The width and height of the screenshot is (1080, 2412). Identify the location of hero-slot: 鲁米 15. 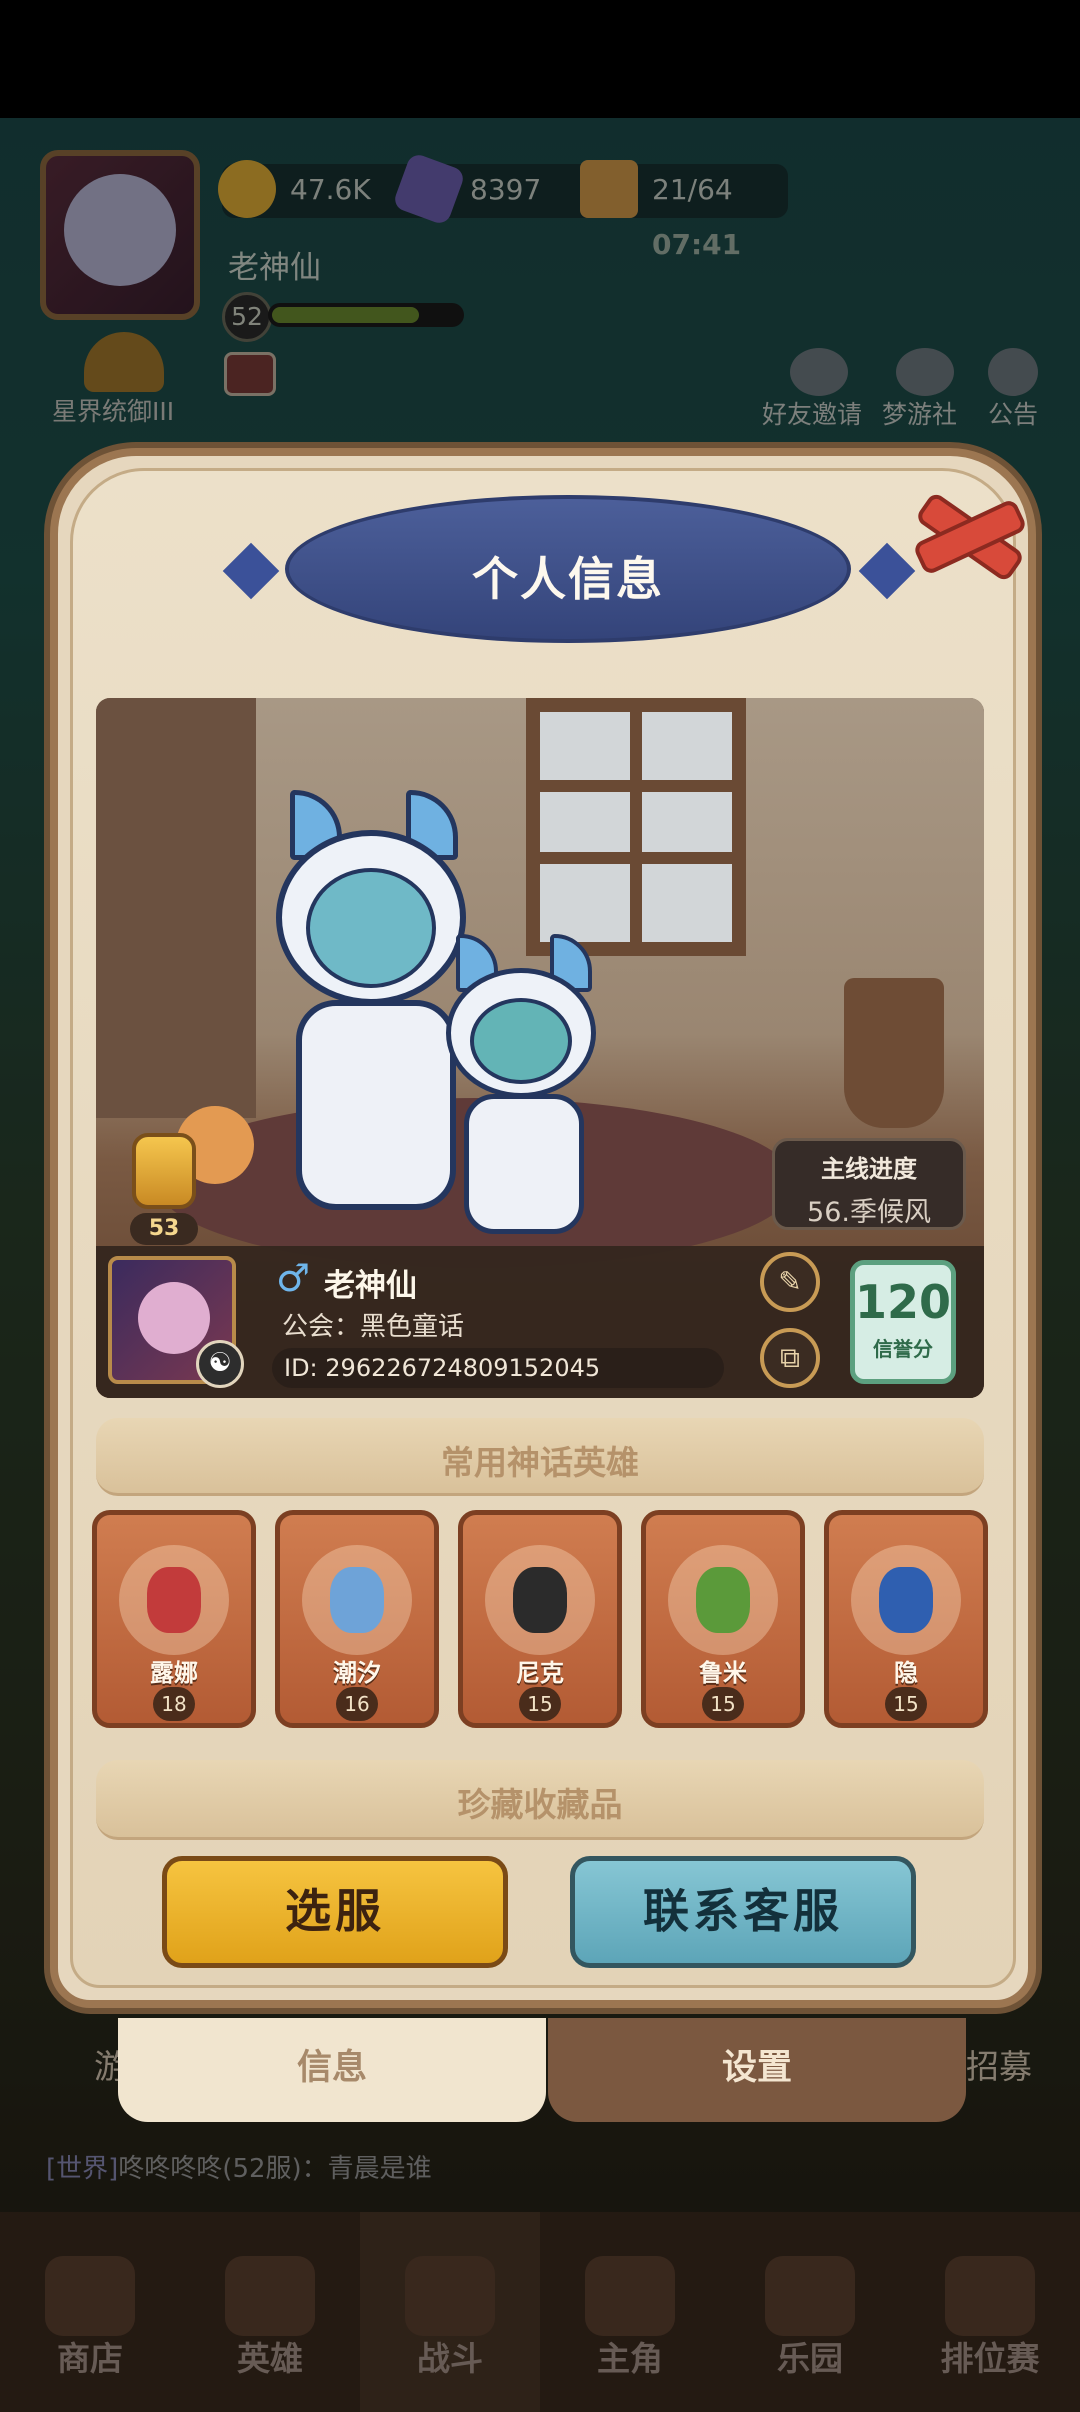
(723, 1619).